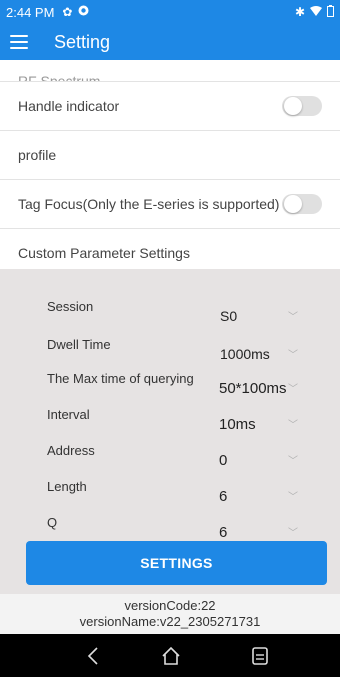 This screenshot has width=340, height=677. What do you see at coordinates (79, 344) in the screenshot?
I see `param-label: Dwell Time` at bounding box center [79, 344].